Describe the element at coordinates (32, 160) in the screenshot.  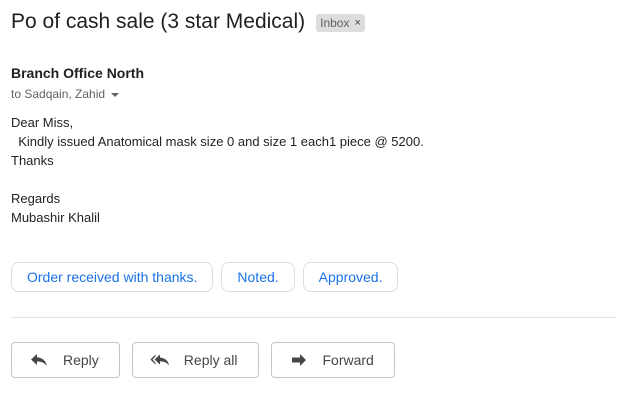
I see `body-line: Thanks` at that location.